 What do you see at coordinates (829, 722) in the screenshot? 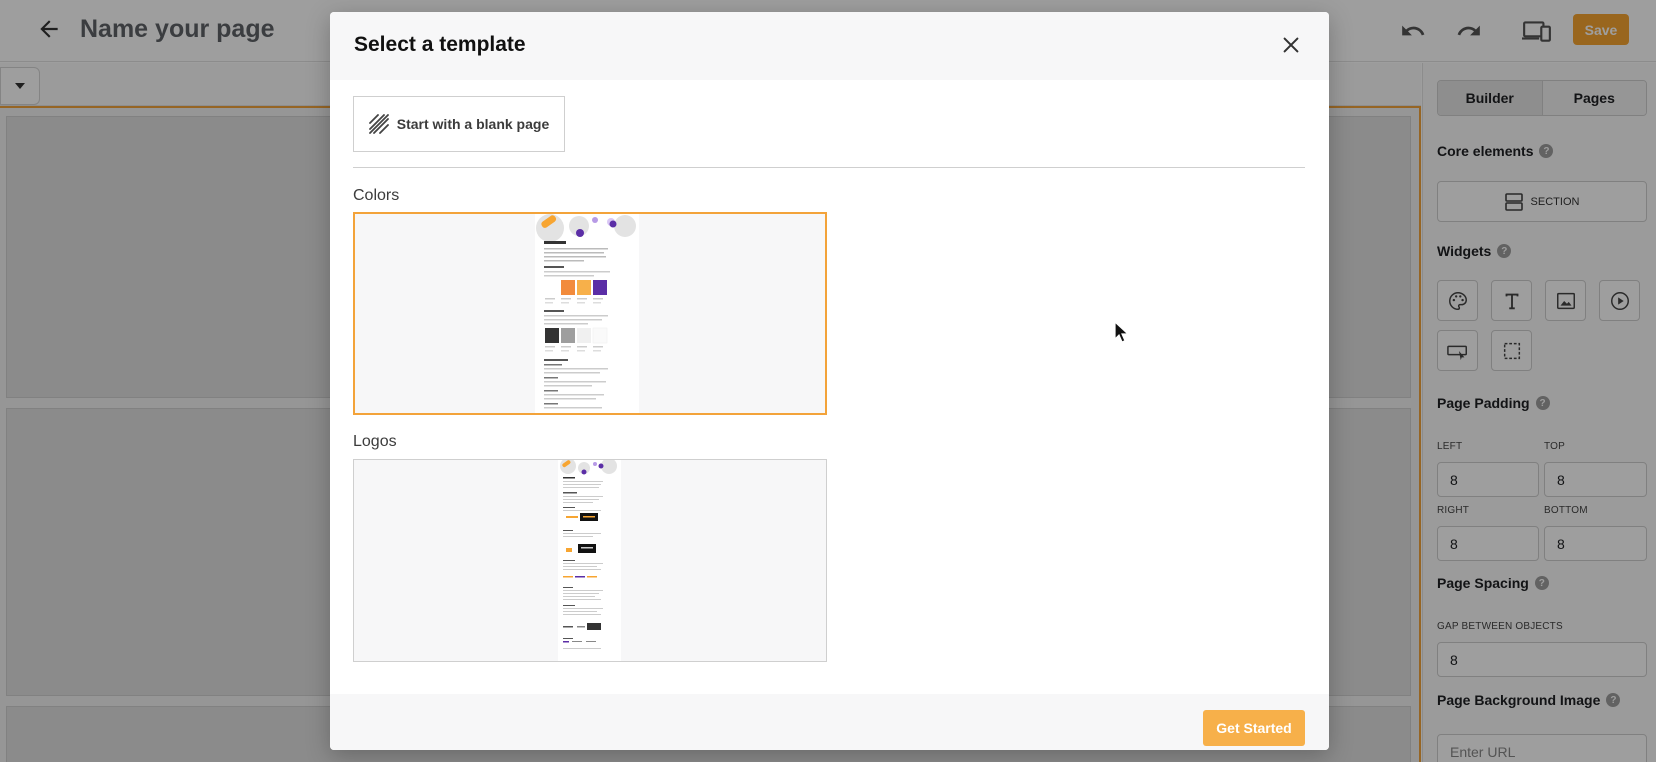
I see `dialog-footer: Get Started` at bounding box center [829, 722].